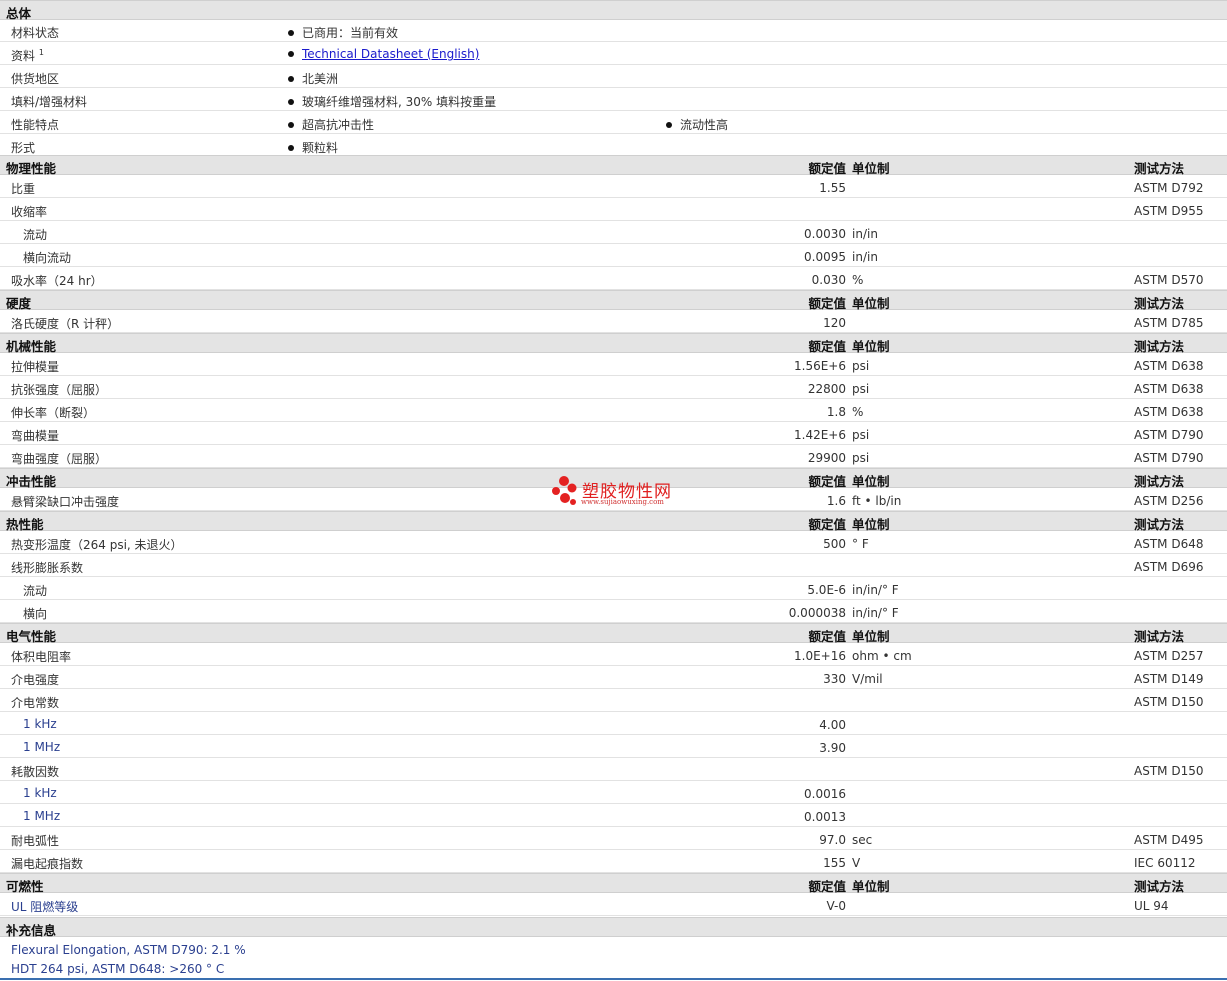 The width and height of the screenshot is (1227, 981). What do you see at coordinates (613, 588) in the screenshot?
I see `property-row: 流动 5.0E-6 in/in/° F` at bounding box center [613, 588].